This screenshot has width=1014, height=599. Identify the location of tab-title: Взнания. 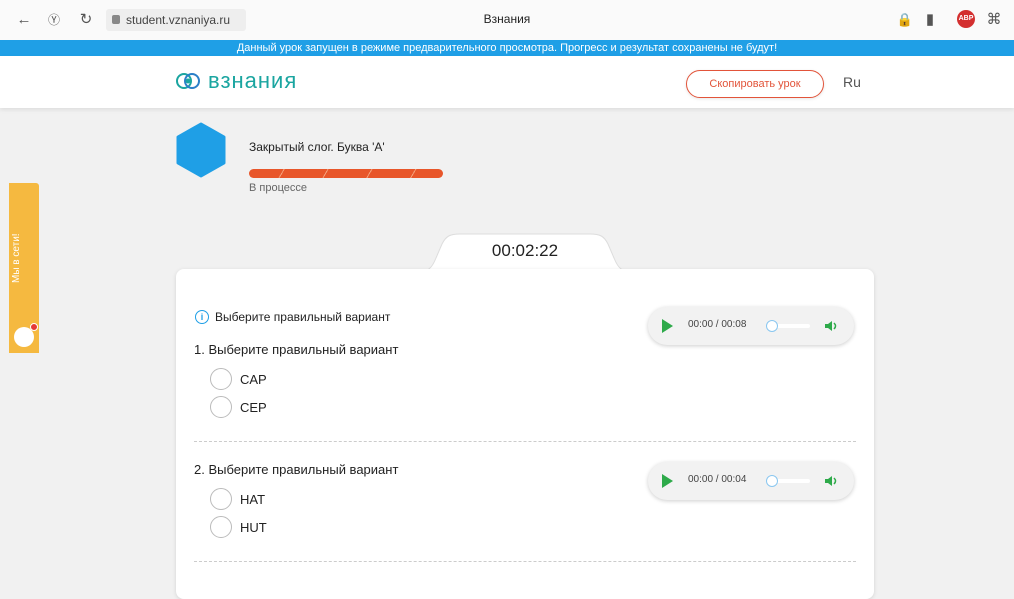
(507, 19).